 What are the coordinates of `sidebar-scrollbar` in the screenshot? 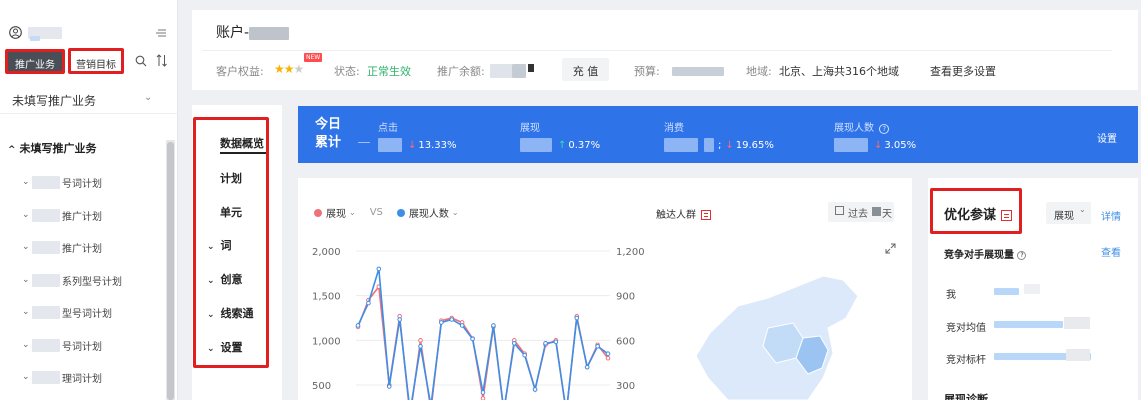 It's located at (170, 270).